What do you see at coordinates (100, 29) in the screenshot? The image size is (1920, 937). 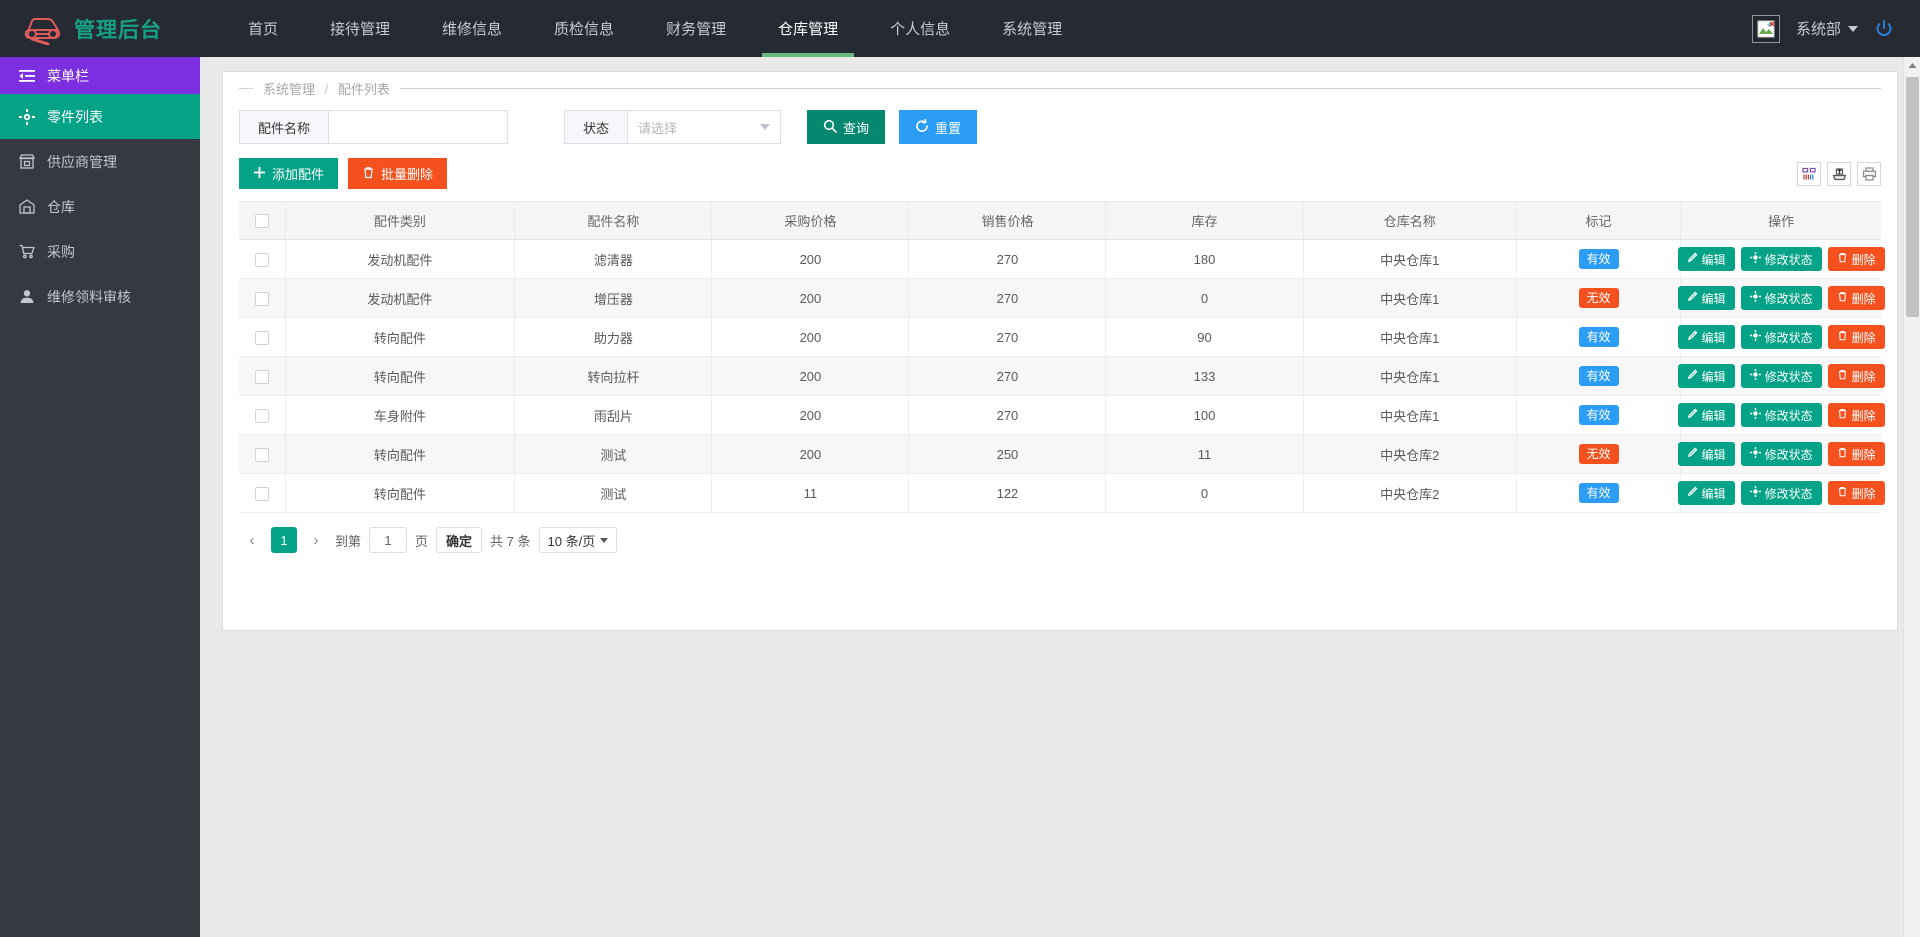 I see `brand: 管理后台` at bounding box center [100, 29].